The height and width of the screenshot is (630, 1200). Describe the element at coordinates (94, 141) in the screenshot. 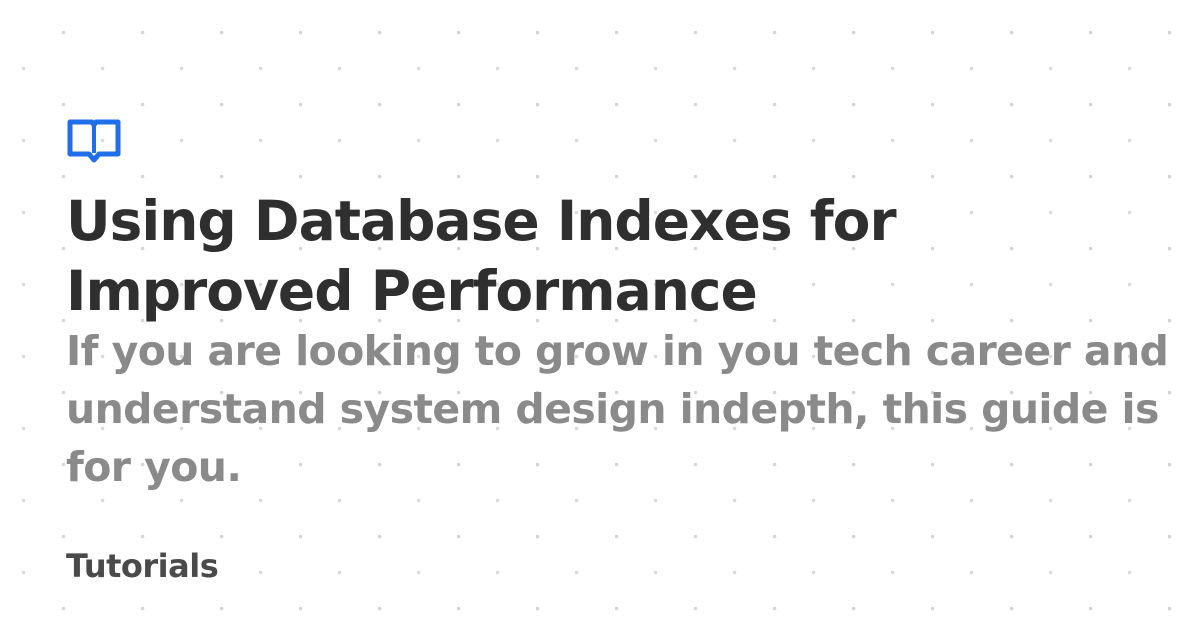

I see `open-book-icon` at that location.